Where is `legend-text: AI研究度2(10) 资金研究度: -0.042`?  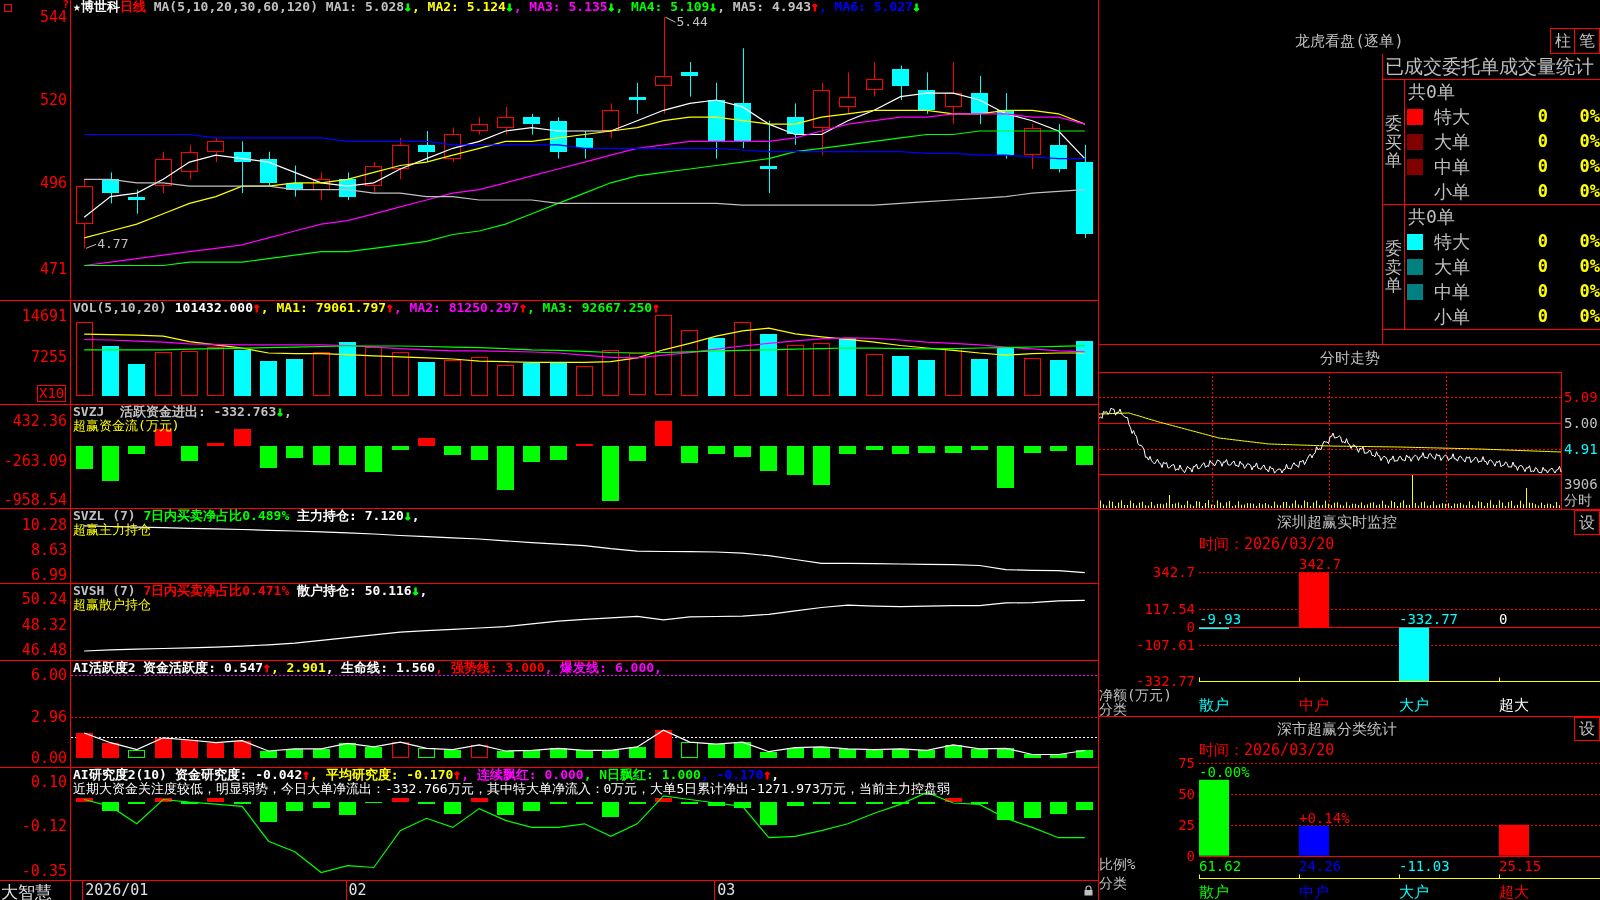
legend-text: AI研究度2(10) 资金研究度: -0.042 is located at coordinates (188, 775).